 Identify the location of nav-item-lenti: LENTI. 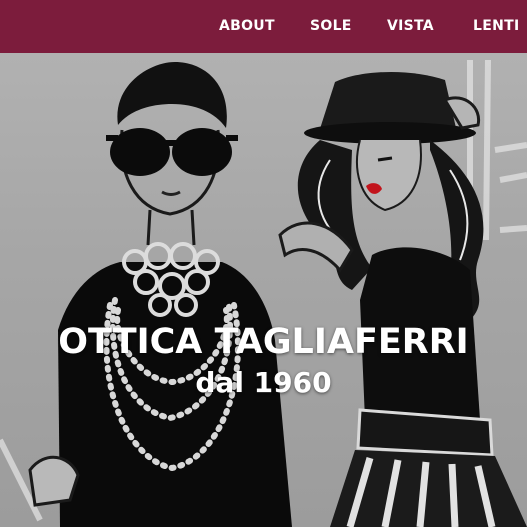
(496, 26).